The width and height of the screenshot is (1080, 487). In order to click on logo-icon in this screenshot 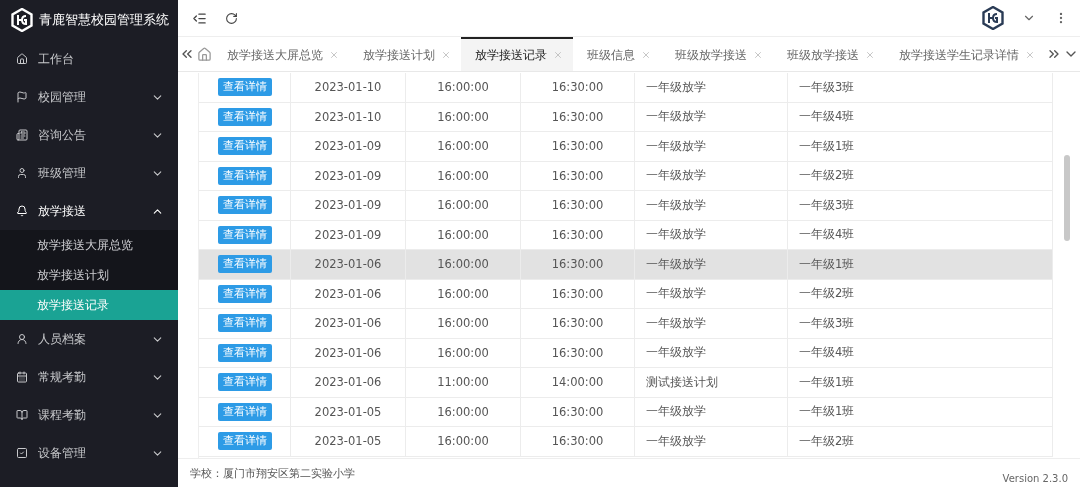, I will do `click(22, 20)`.